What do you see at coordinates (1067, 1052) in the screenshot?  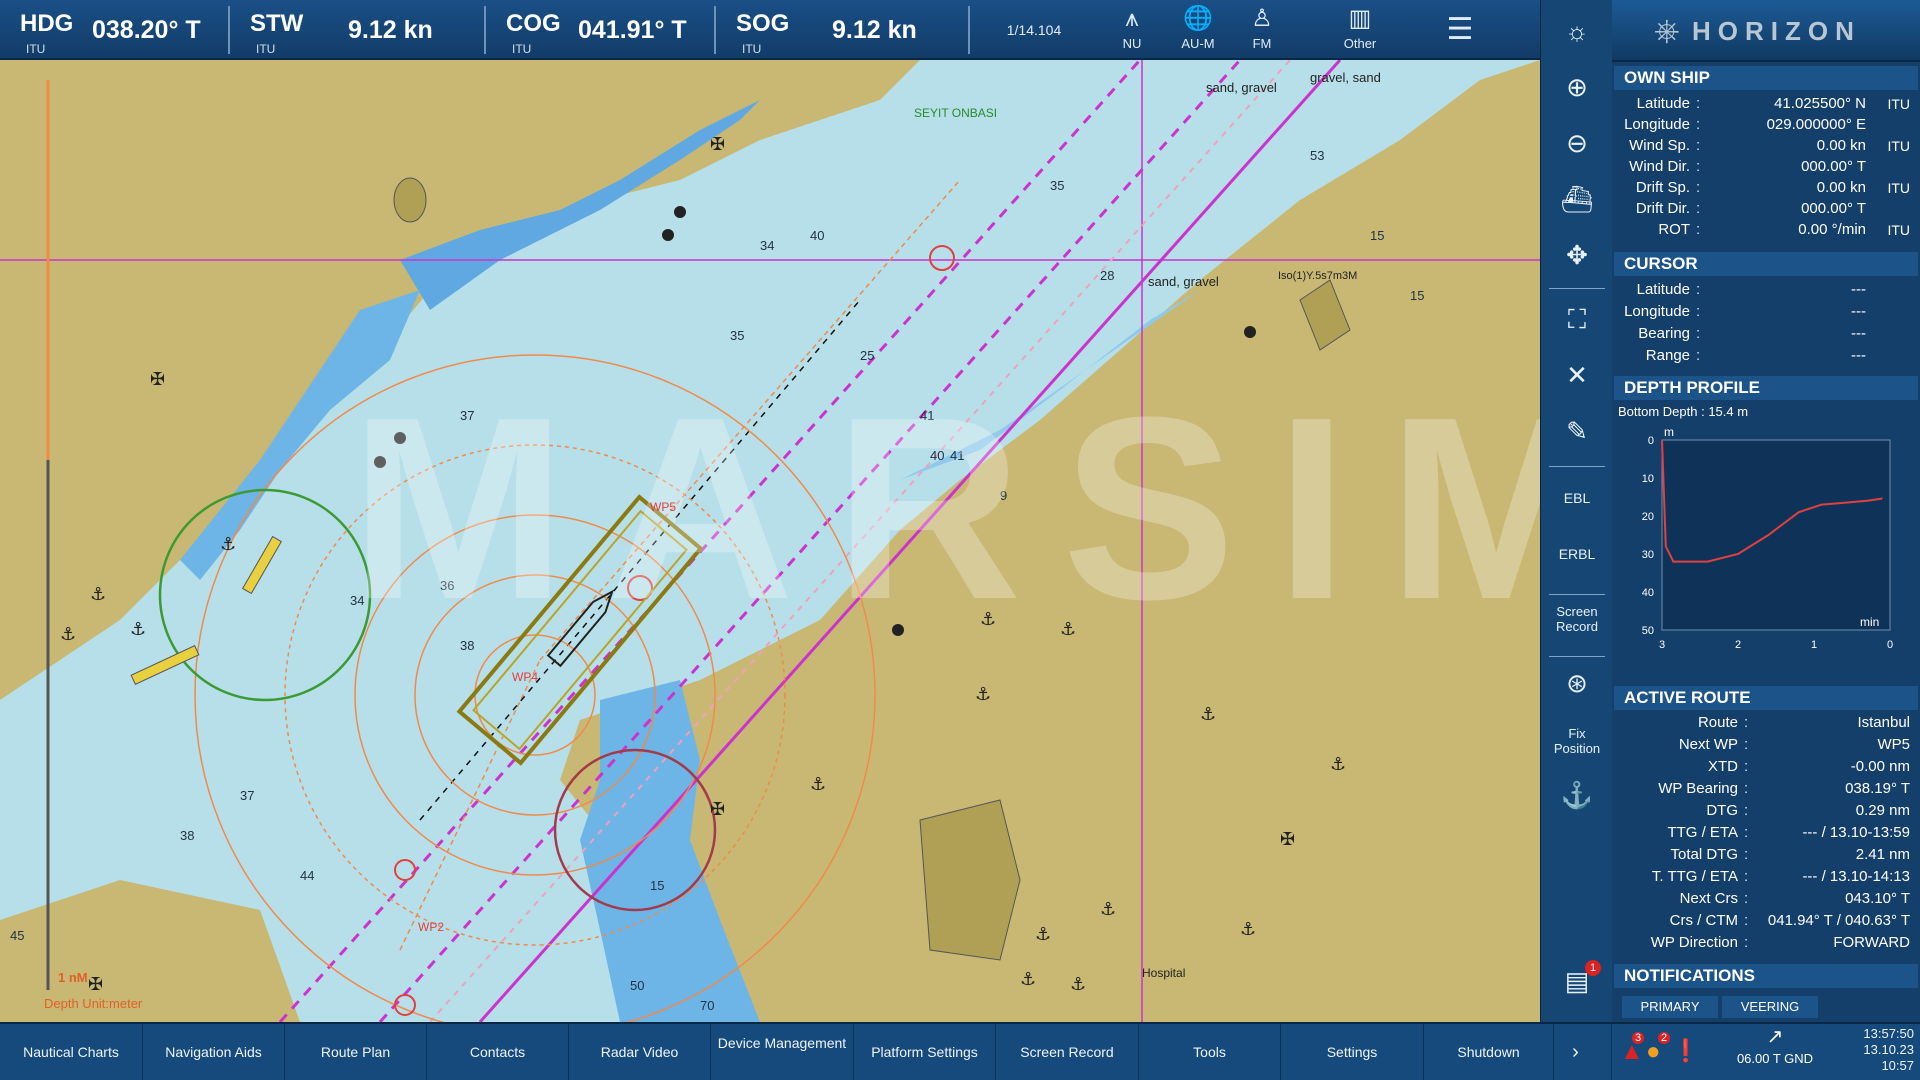 I see `menu-button-screen-record: Screen Record` at bounding box center [1067, 1052].